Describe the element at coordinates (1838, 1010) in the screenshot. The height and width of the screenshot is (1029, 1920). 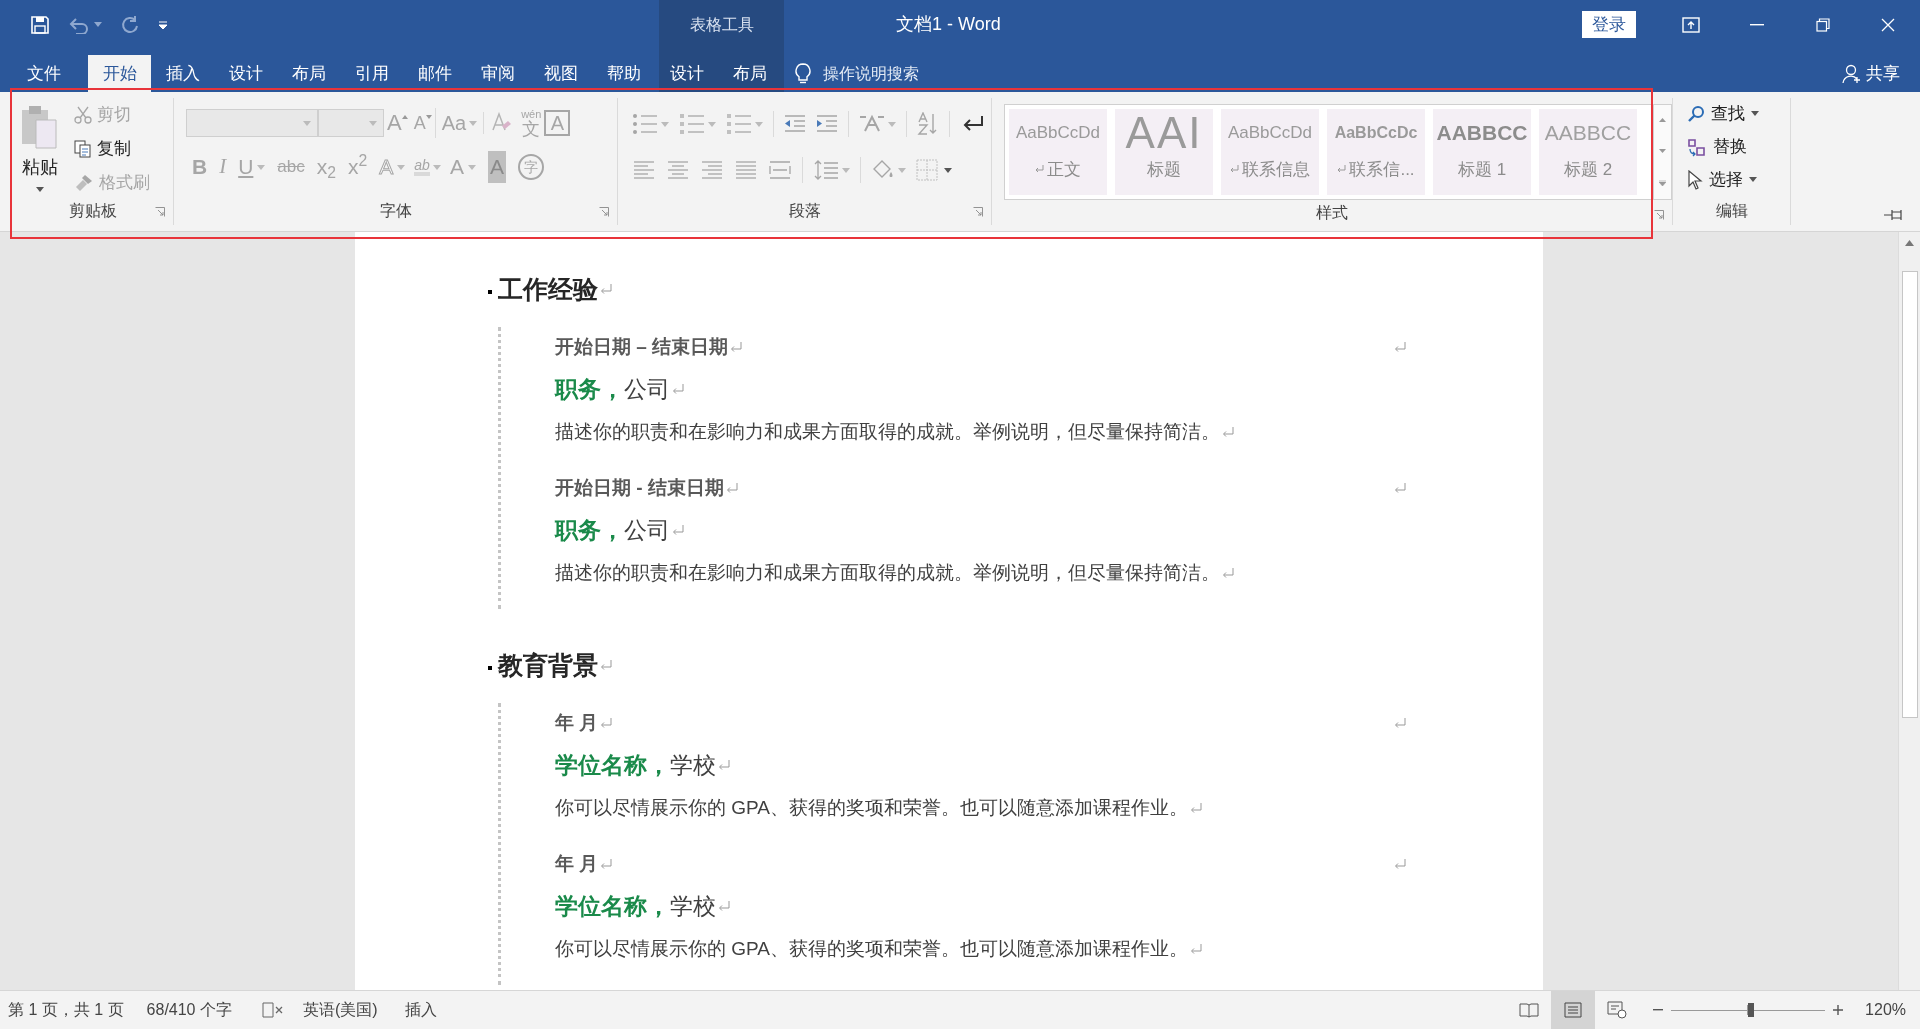
I see `zoom-in-icon` at that location.